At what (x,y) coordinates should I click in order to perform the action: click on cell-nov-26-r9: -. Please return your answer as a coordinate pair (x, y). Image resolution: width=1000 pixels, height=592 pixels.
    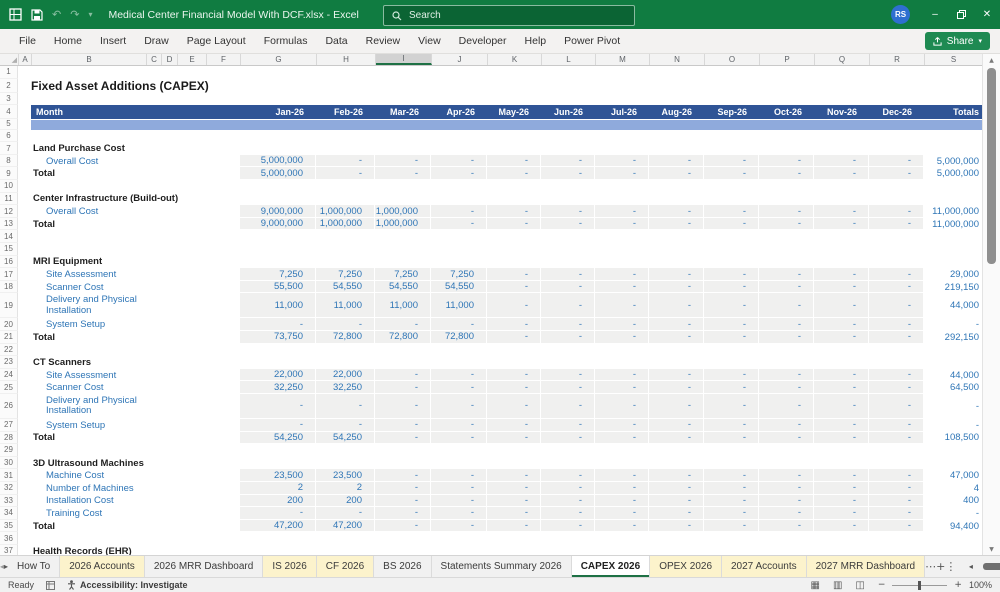
    Looking at the image, I should click on (841, 174).